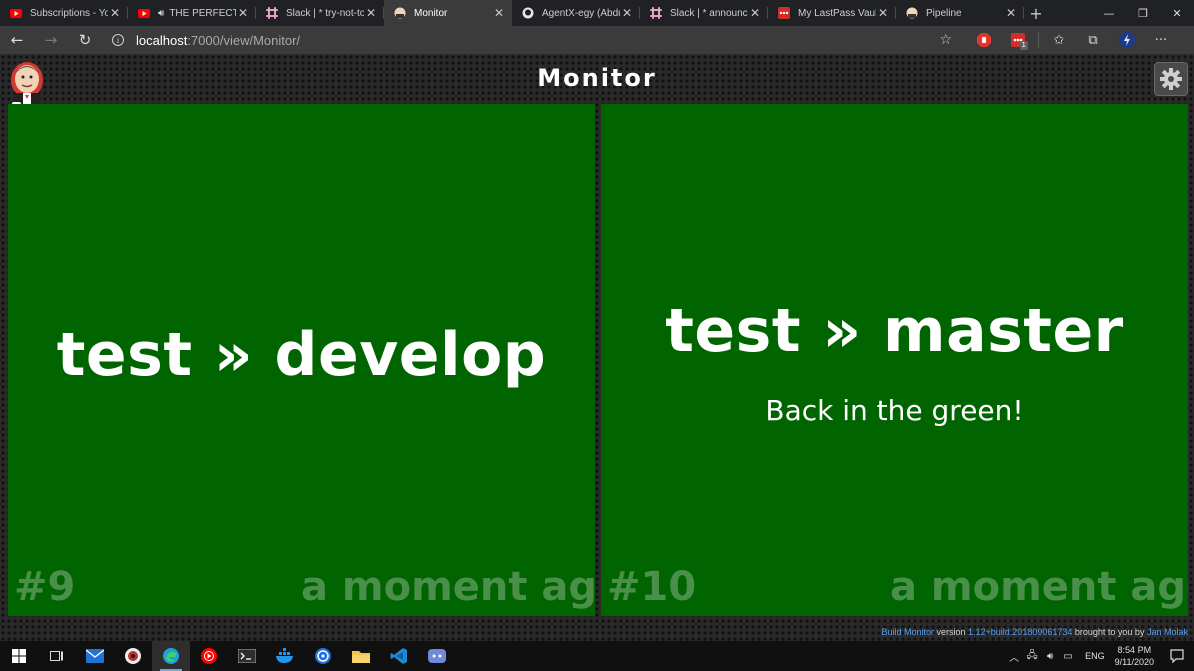 The width and height of the screenshot is (1194, 671). Describe the element at coordinates (1109, 13) in the screenshot. I see `minimize-button: —` at that location.